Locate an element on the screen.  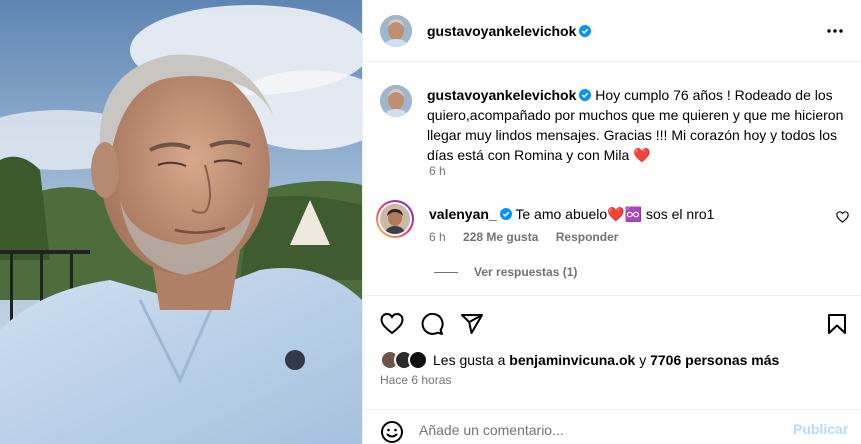
add-comment-bar: Publicar is located at coordinates (612, 426).